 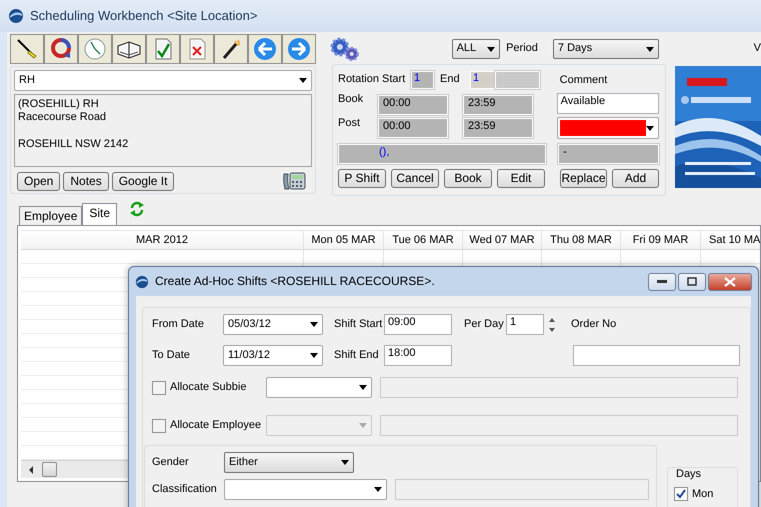 What do you see at coordinates (27, 49) in the screenshot?
I see `edit-button` at bounding box center [27, 49].